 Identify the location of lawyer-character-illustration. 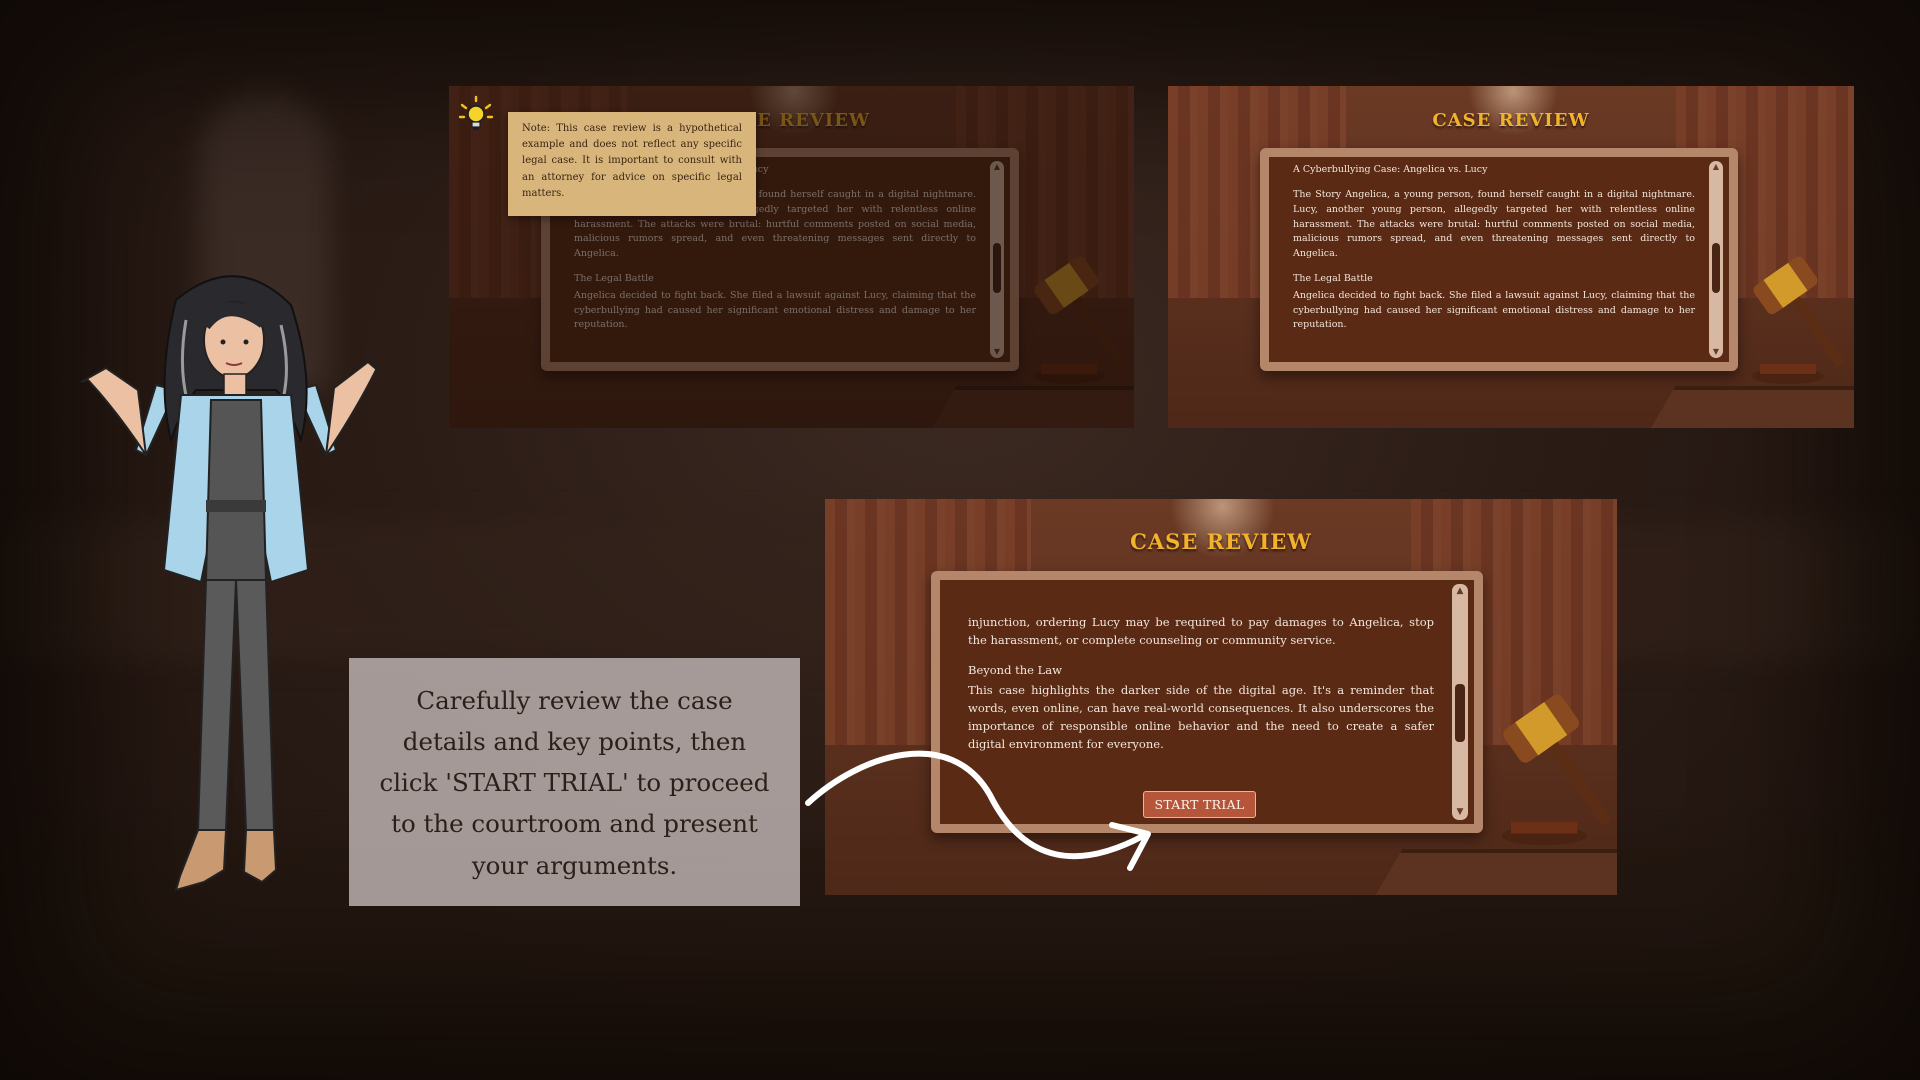
(231, 583).